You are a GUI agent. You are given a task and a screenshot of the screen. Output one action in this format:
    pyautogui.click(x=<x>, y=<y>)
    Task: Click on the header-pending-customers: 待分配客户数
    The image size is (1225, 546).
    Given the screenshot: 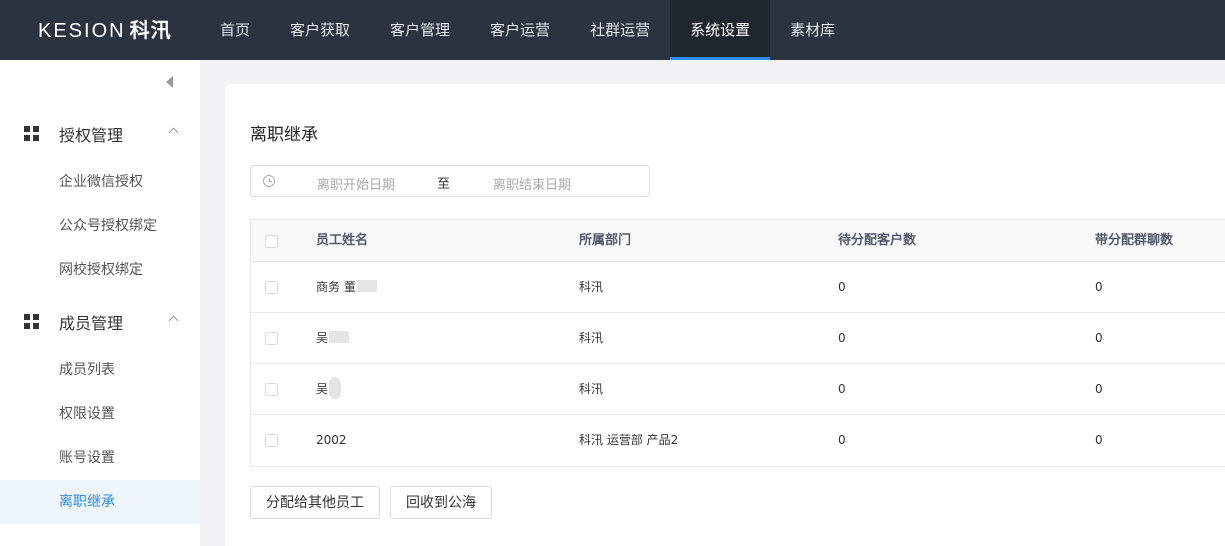 What is the action you would take?
    pyautogui.click(x=877, y=240)
    